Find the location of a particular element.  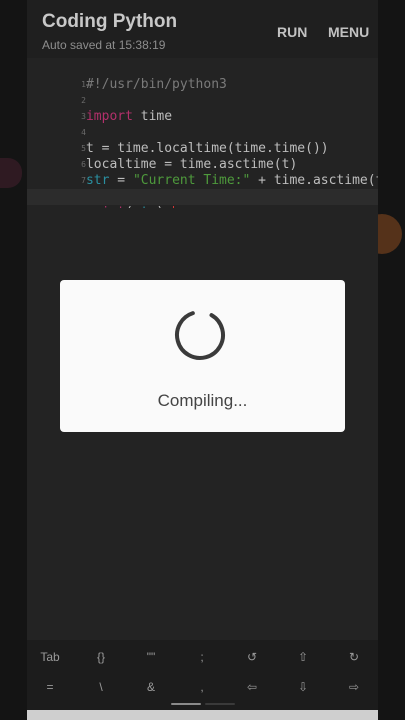

code-line: 7str = "Current Time:" + time.asctime(t) is located at coordinates (202, 172).